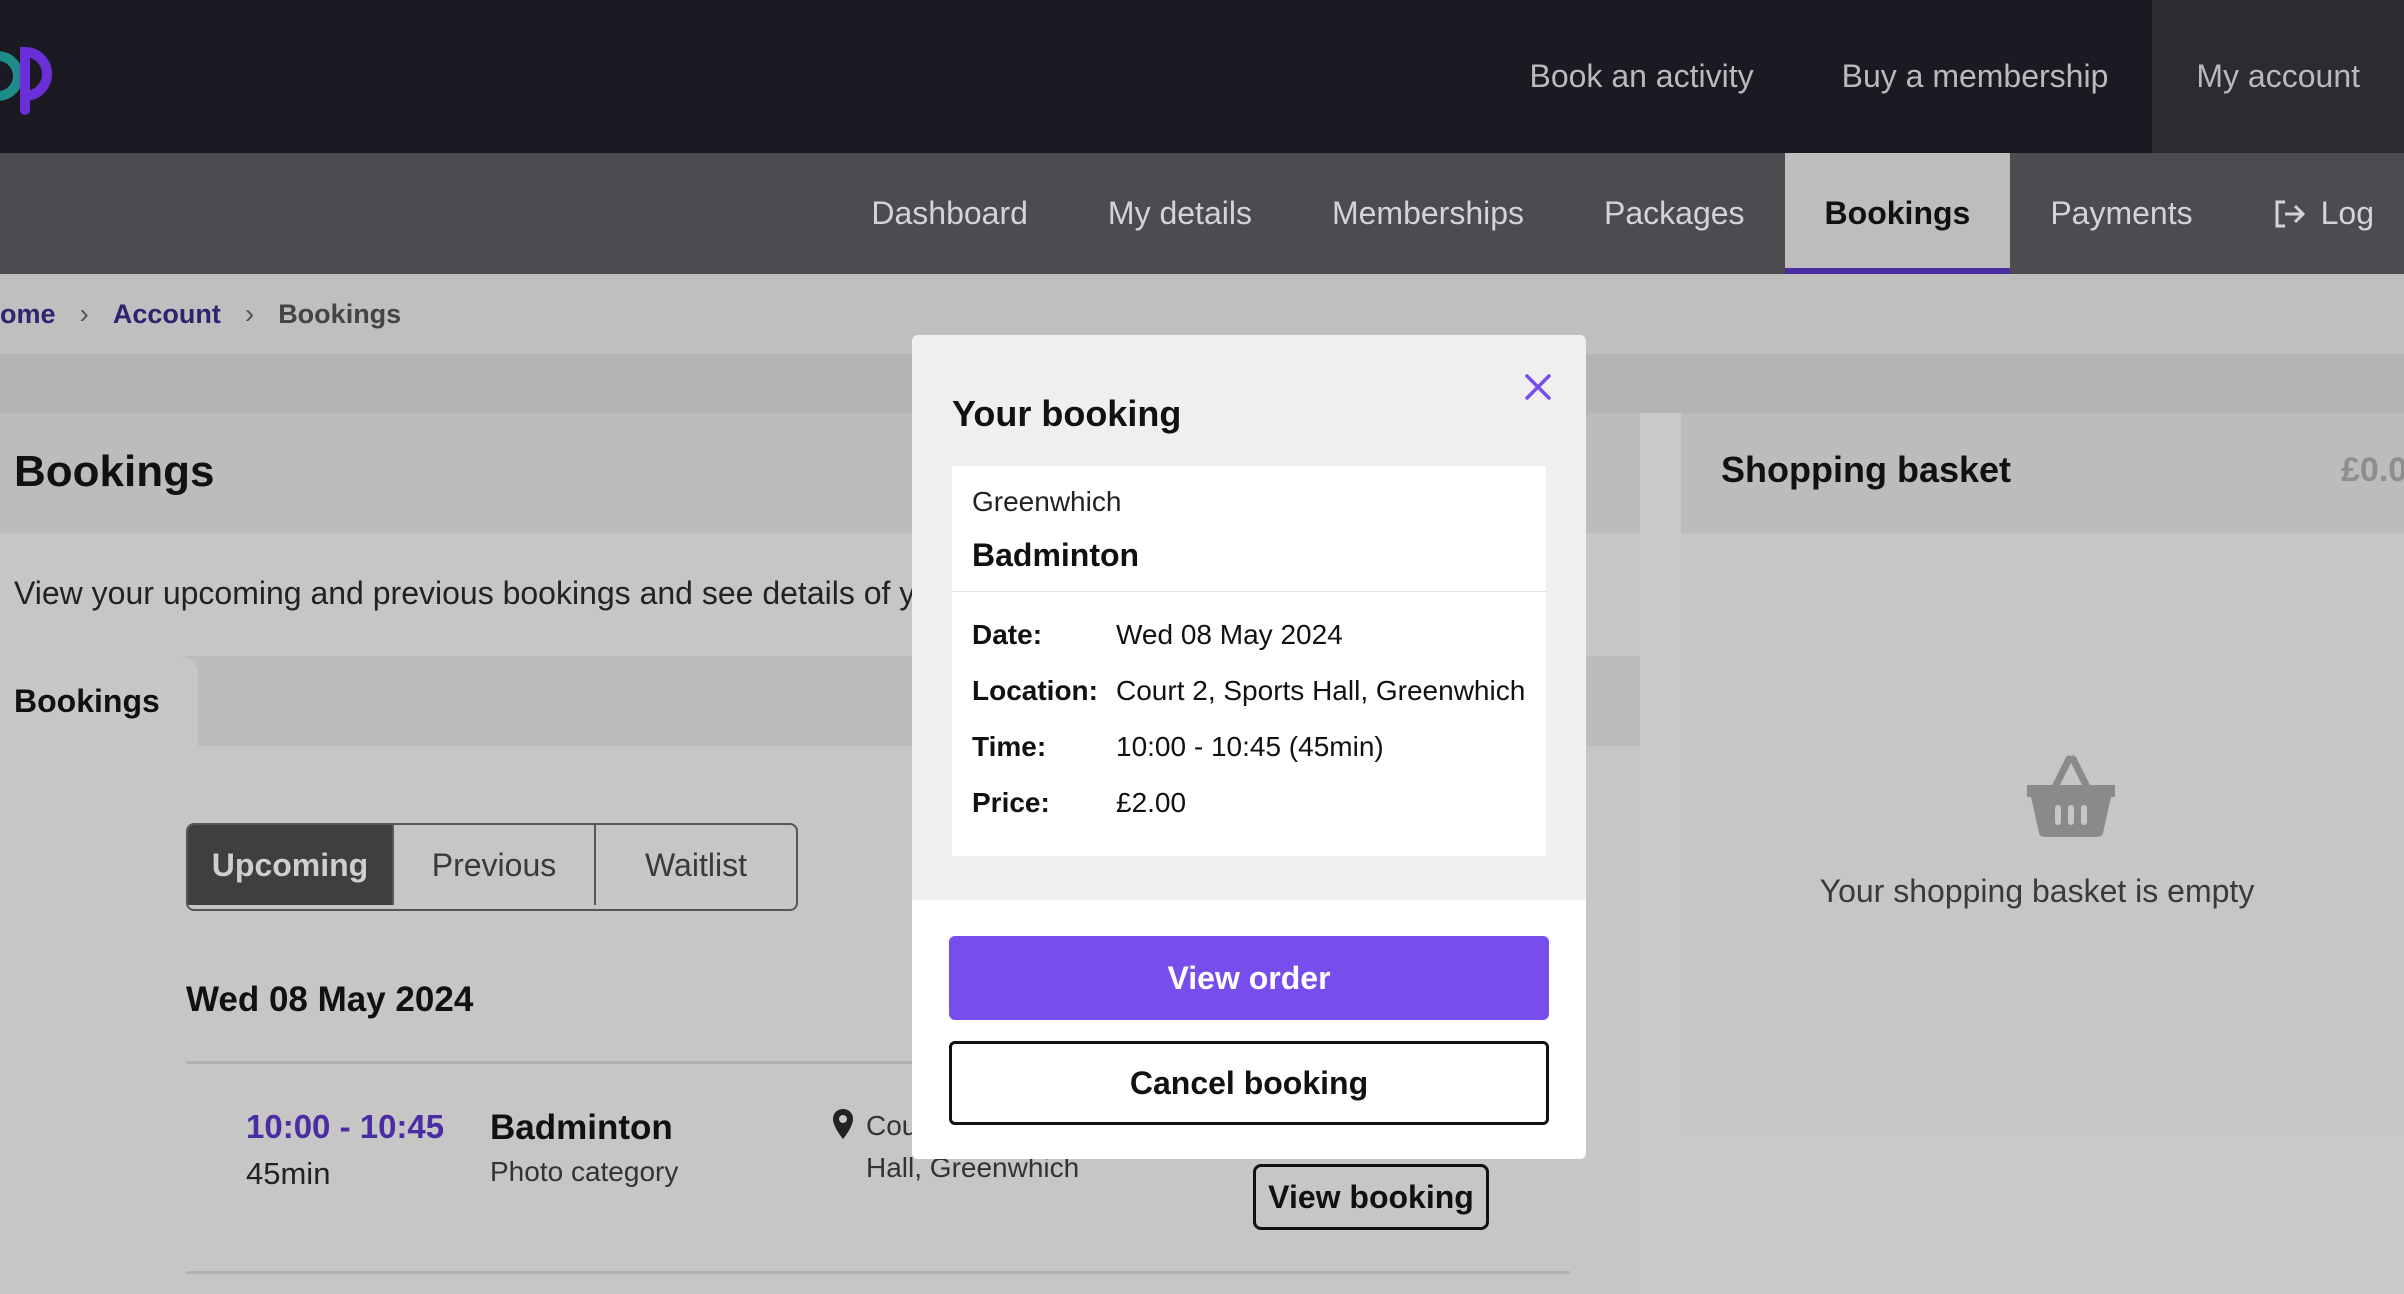  What do you see at coordinates (1538, 387) in the screenshot?
I see `close-icon` at bounding box center [1538, 387].